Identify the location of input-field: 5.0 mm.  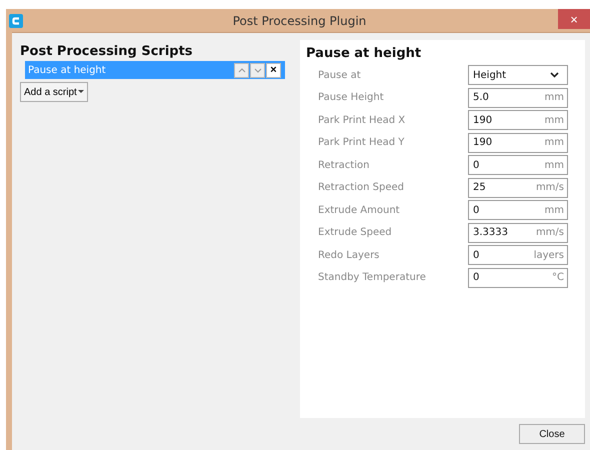
(518, 98).